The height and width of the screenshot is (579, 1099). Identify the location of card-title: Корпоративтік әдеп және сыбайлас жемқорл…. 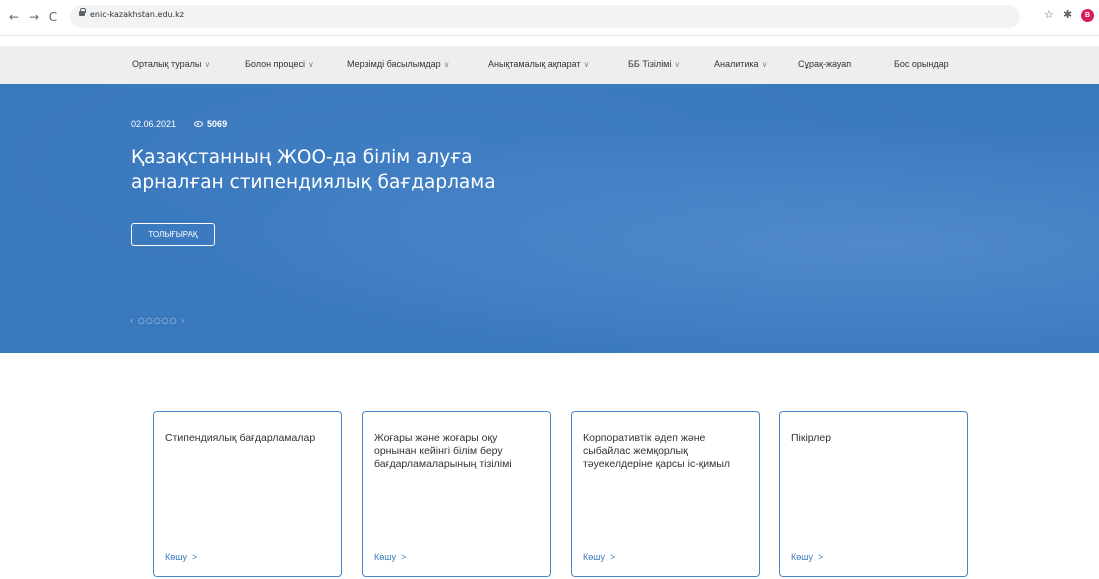
(657, 451).